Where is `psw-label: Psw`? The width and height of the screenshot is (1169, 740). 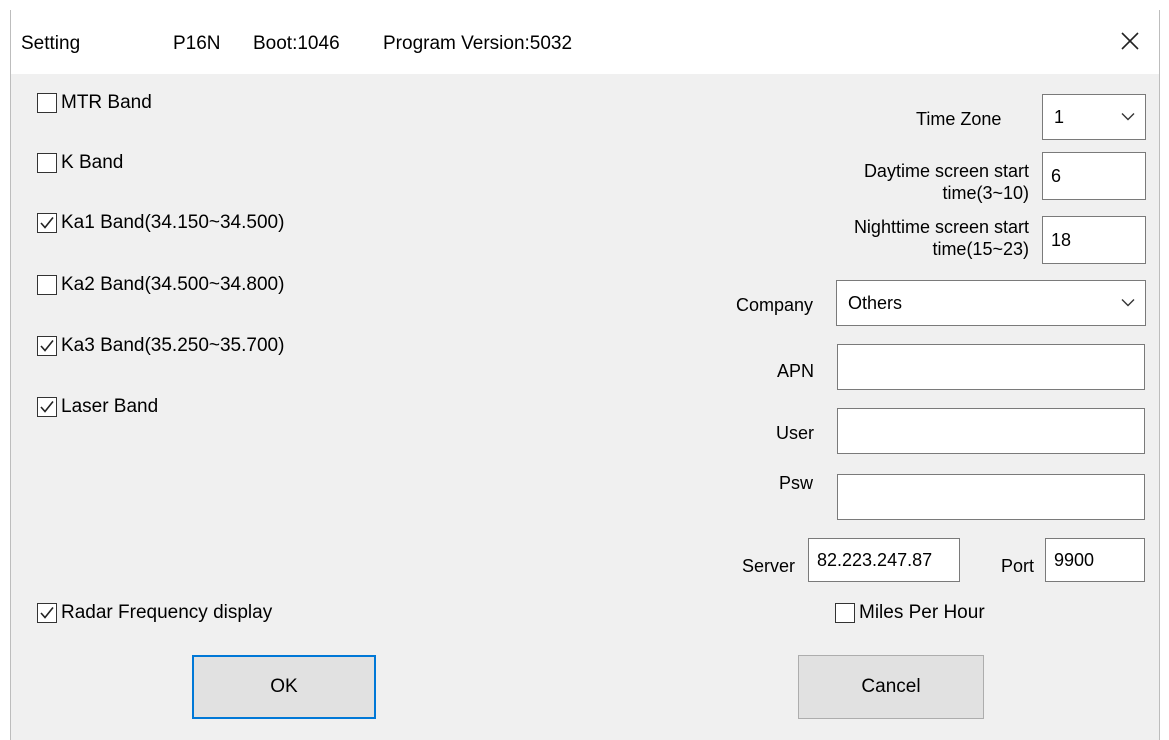
psw-label: Psw is located at coordinates (796, 483).